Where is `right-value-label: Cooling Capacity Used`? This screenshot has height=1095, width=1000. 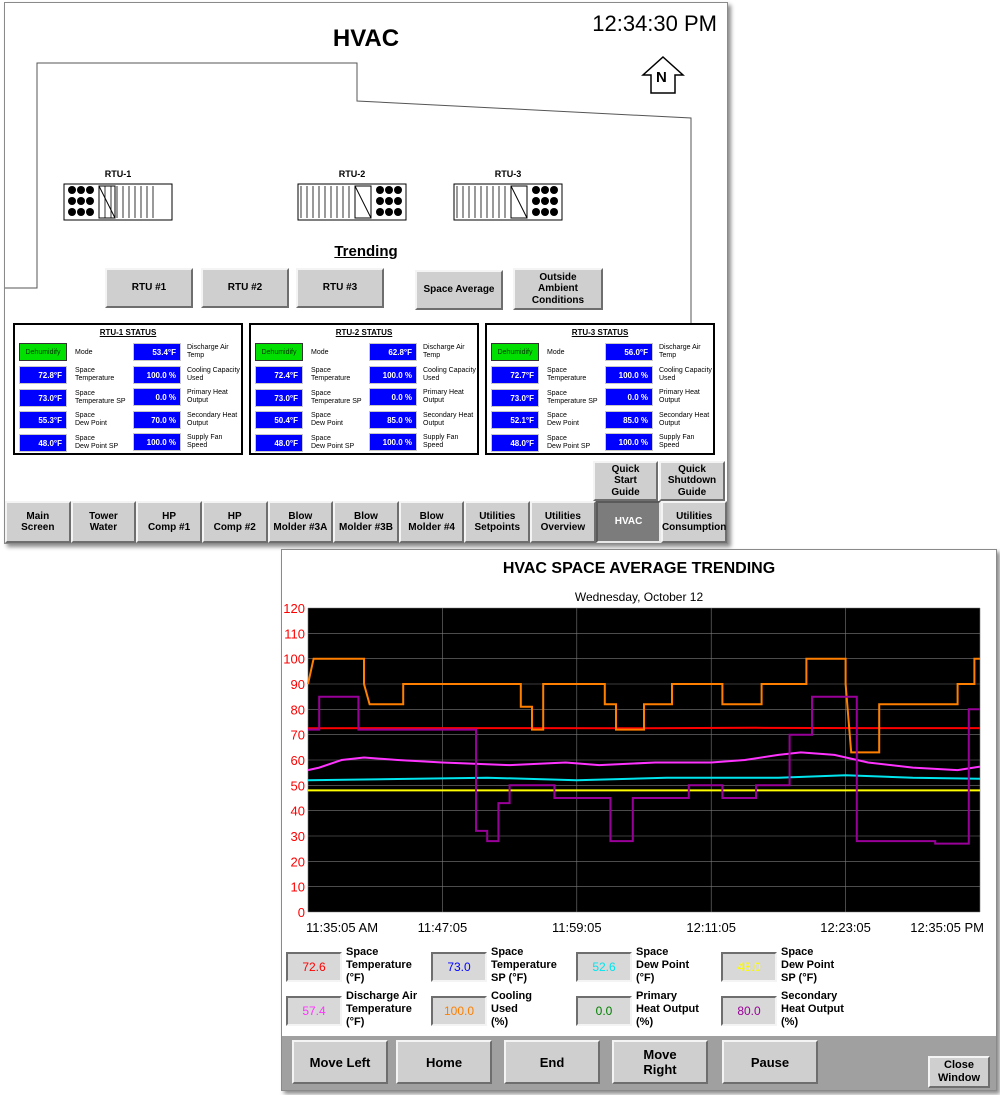 right-value-label: Cooling Capacity Used is located at coordinates (213, 374).